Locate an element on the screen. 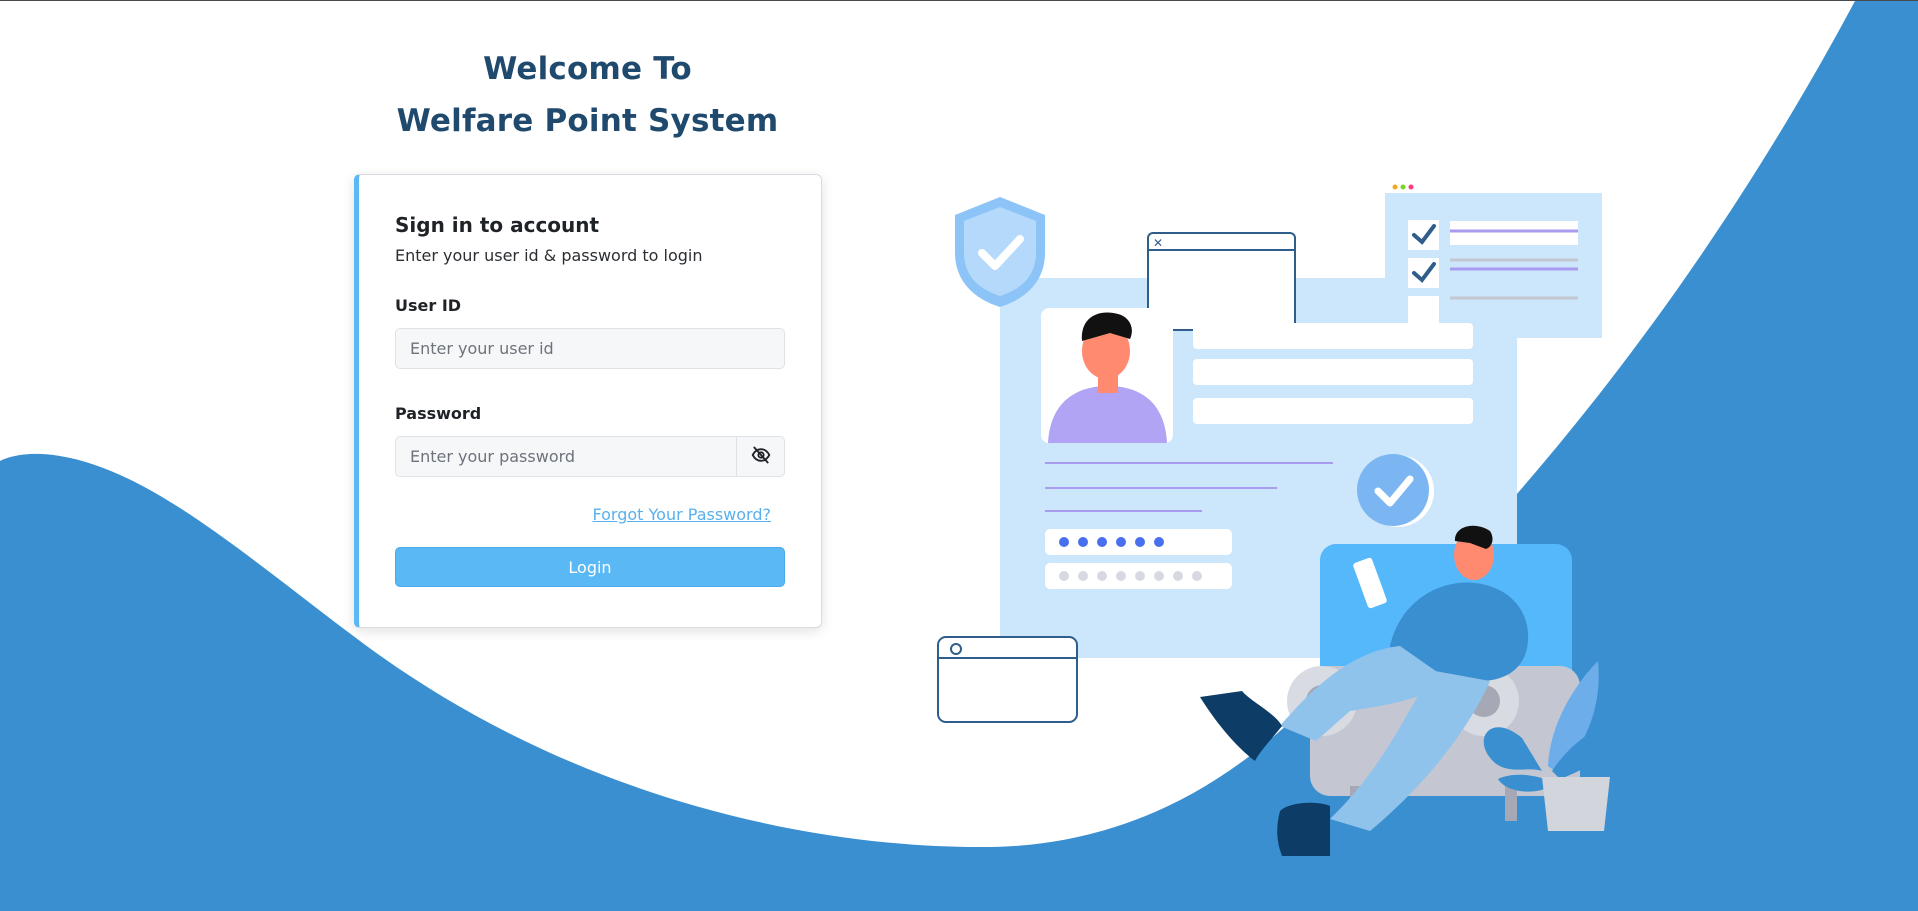  welcome-heading: Welcome To Welfare Point System is located at coordinates (587, 95).